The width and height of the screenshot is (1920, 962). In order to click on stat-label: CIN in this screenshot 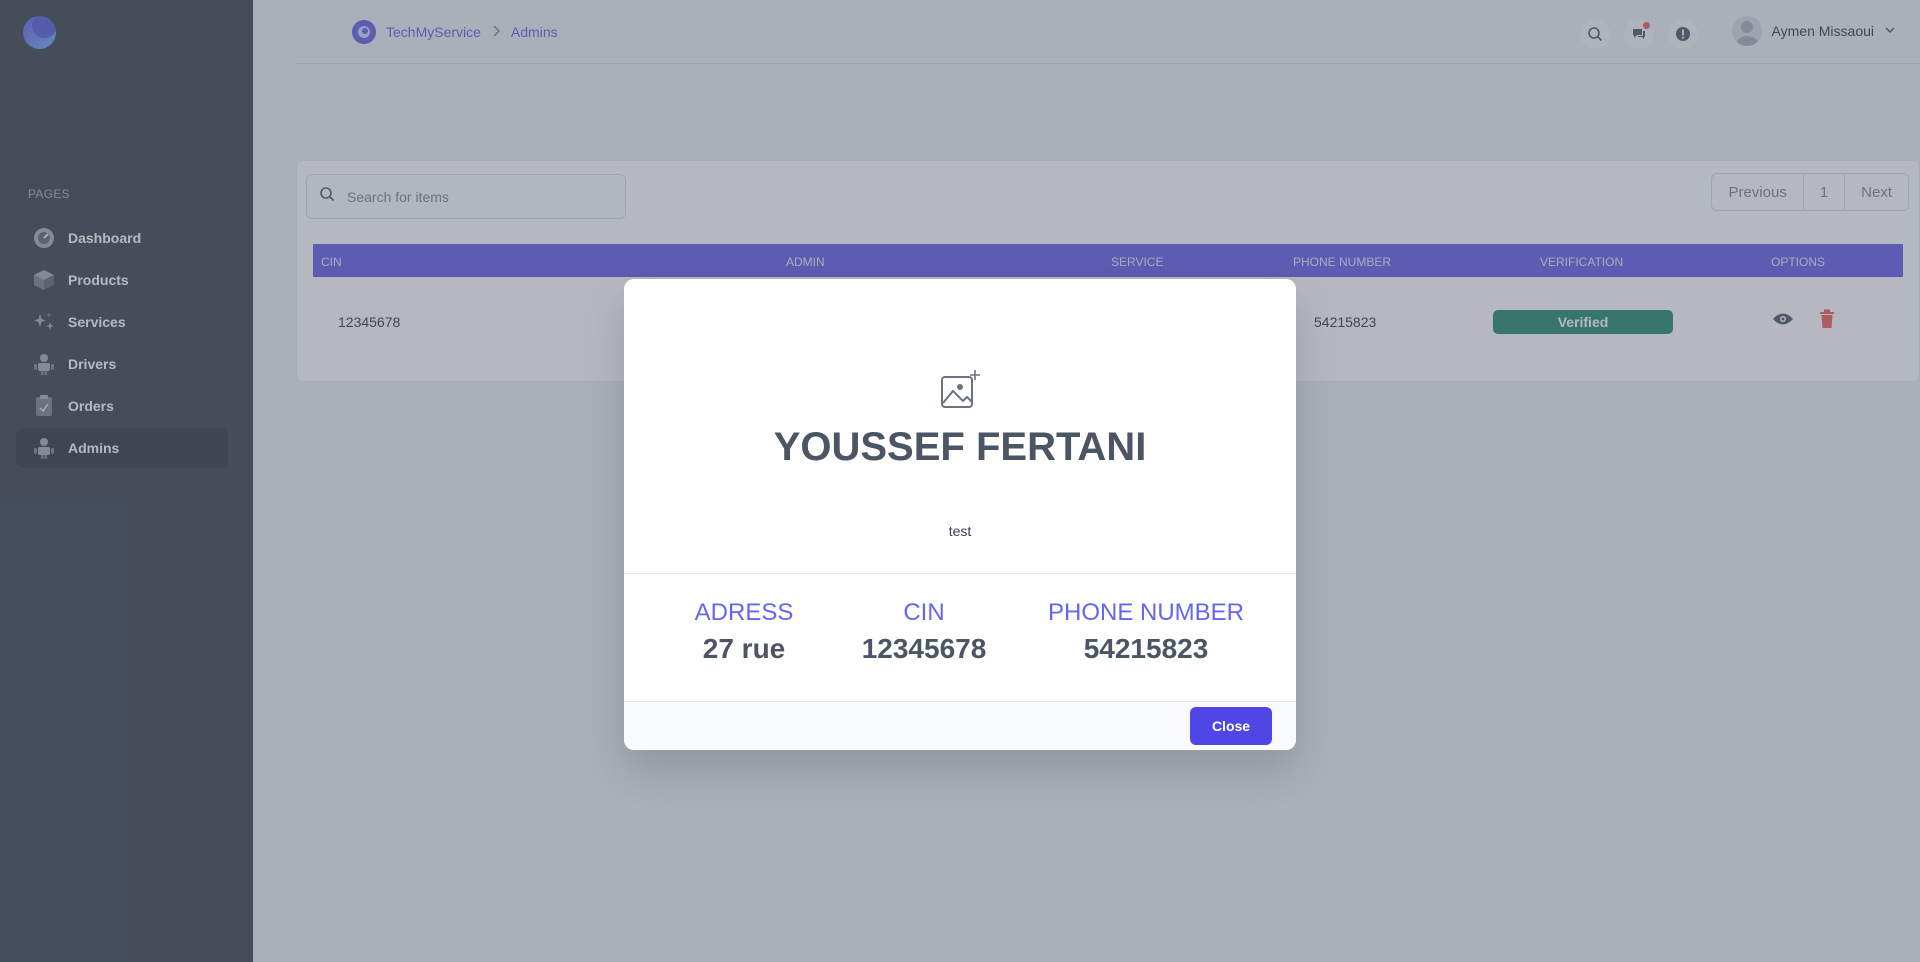, I will do `click(924, 612)`.